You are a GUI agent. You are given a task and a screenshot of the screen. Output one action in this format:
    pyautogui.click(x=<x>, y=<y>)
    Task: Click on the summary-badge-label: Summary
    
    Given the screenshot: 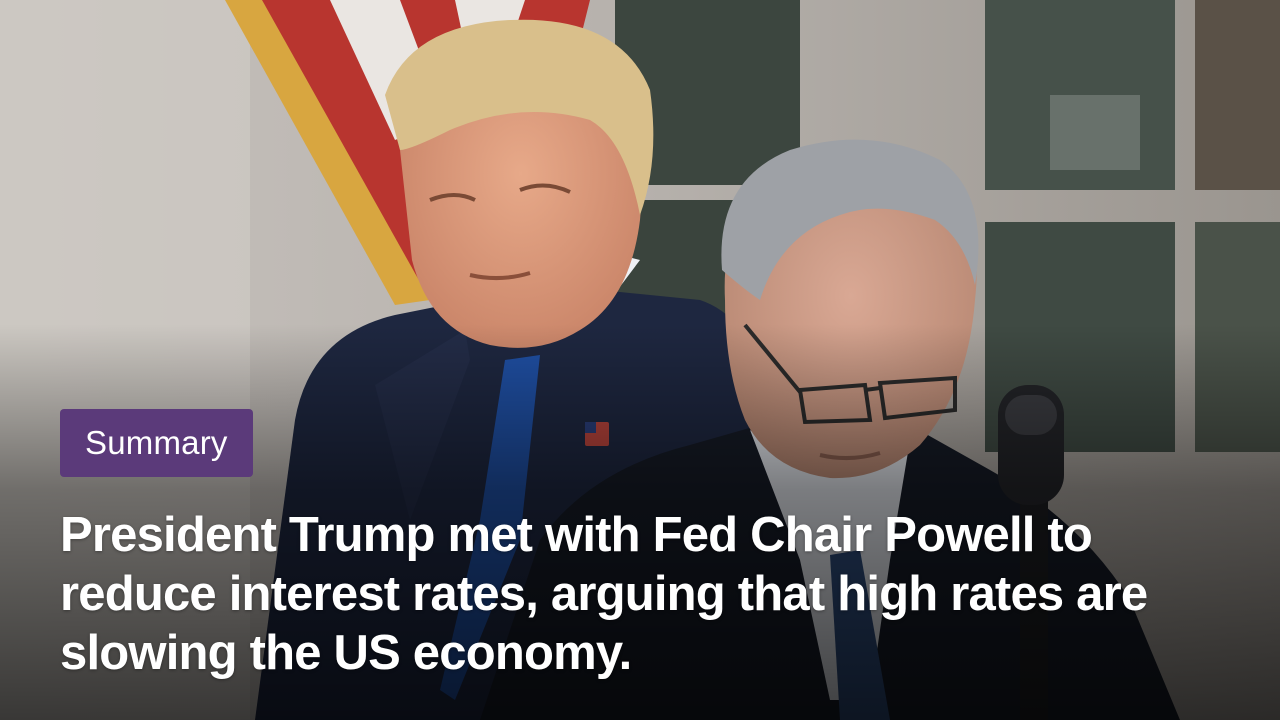 What is the action you would take?
    pyautogui.click(x=156, y=442)
    